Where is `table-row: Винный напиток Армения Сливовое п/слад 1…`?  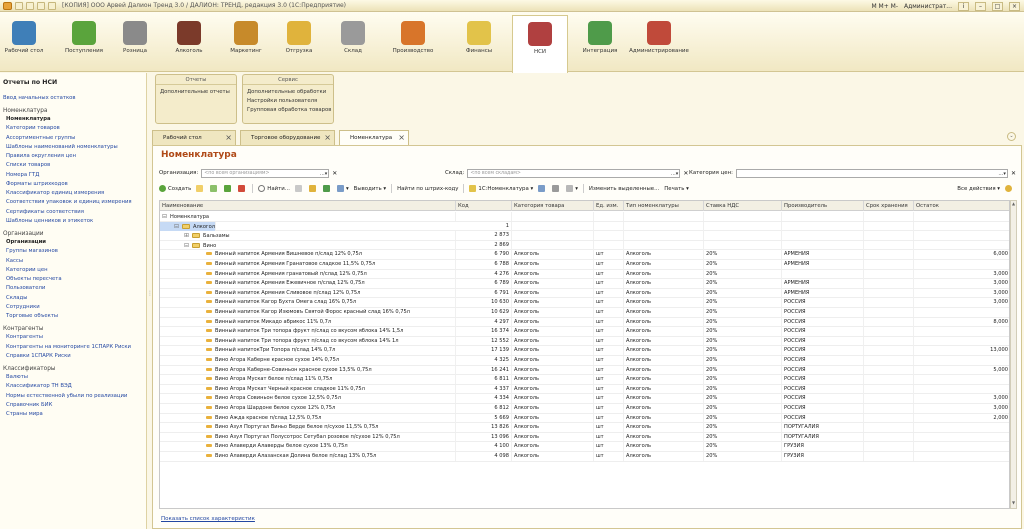 table-row: Винный напиток Армения Сливовое п/слад 1… is located at coordinates (584, 293).